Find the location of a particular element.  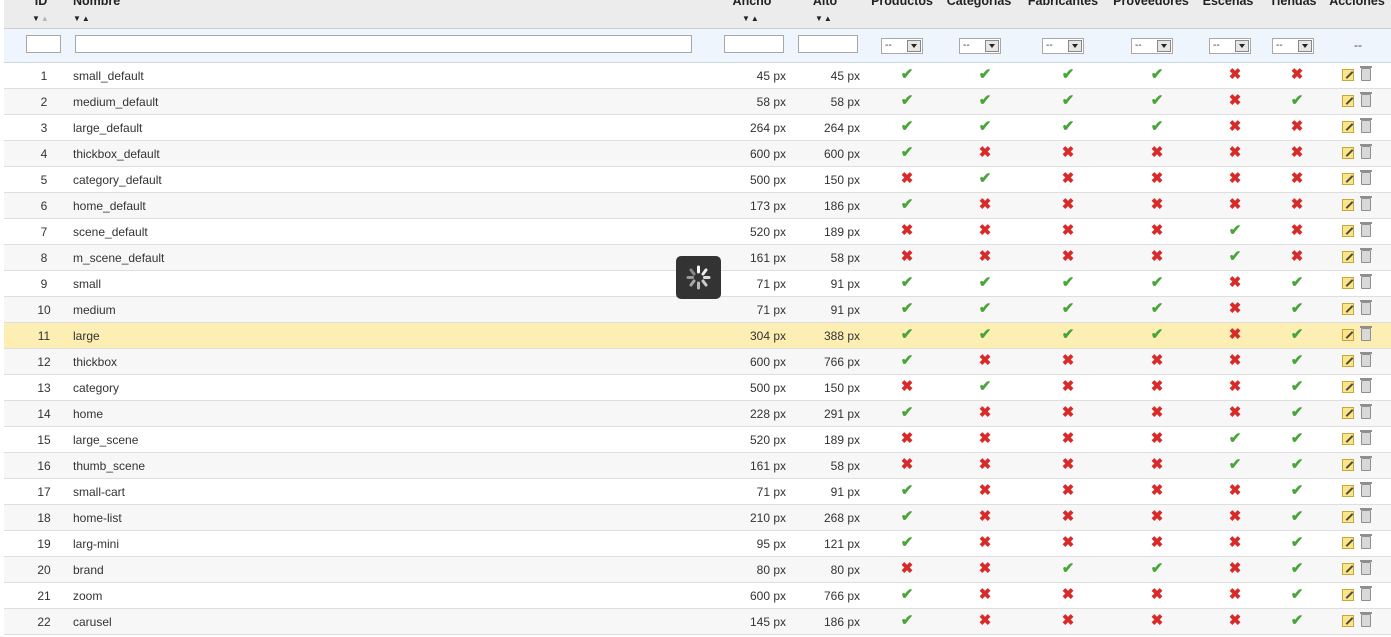

table-row: 14 home 228 px 291 px ✔ ✖ ✖ ✖ ✖ ✔ is located at coordinates (697, 414).